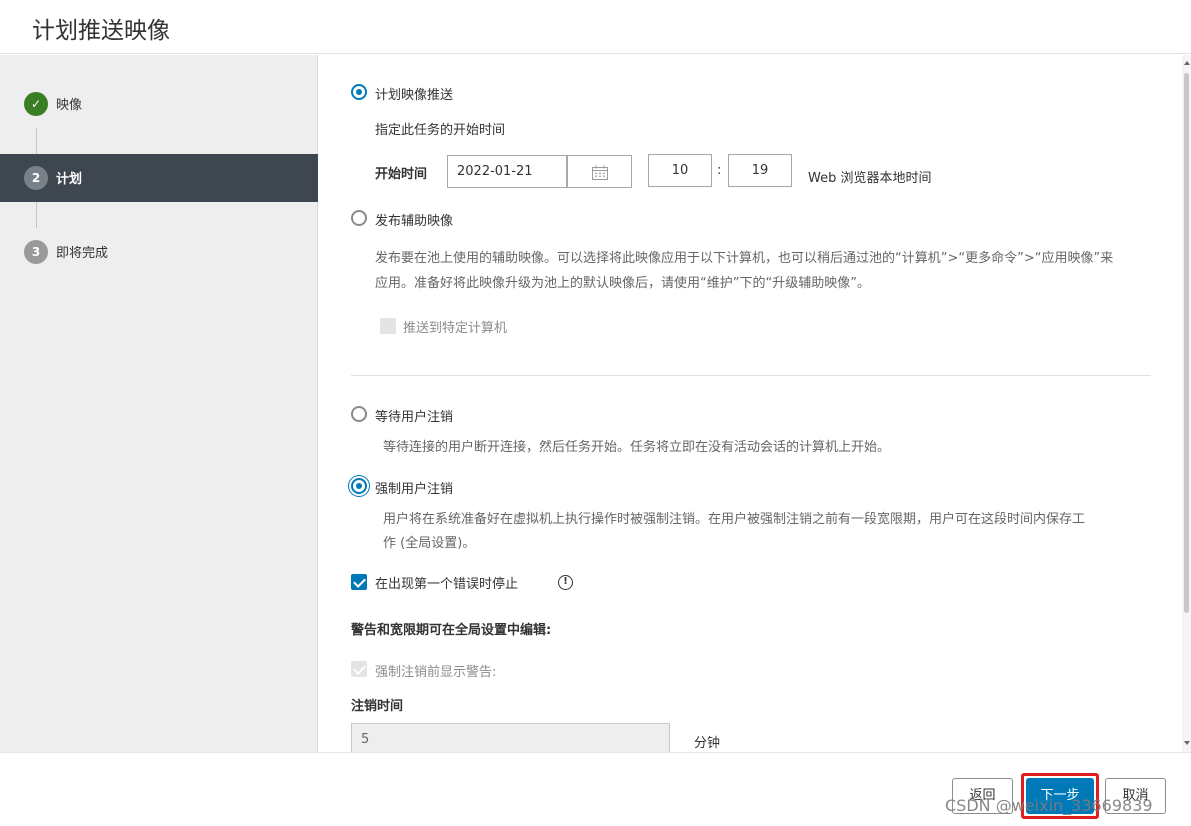 The width and height of the screenshot is (1191, 826). What do you see at coordinates (637, 447) in the screenshot?
I see `wait-logoff-desc: 等待连接的用户断开连接，然后任务开始。任务将立即在没有活动会话的计算机上开始。` at bounding box center [637, 447].